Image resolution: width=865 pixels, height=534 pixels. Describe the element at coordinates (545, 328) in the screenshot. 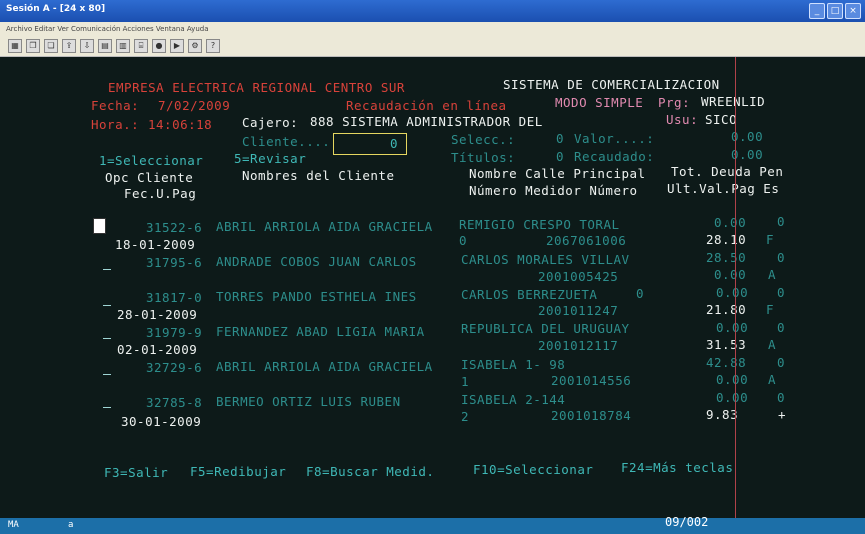

I see `row-calle: REPUBLICA DEL URUGUAY` at that location.